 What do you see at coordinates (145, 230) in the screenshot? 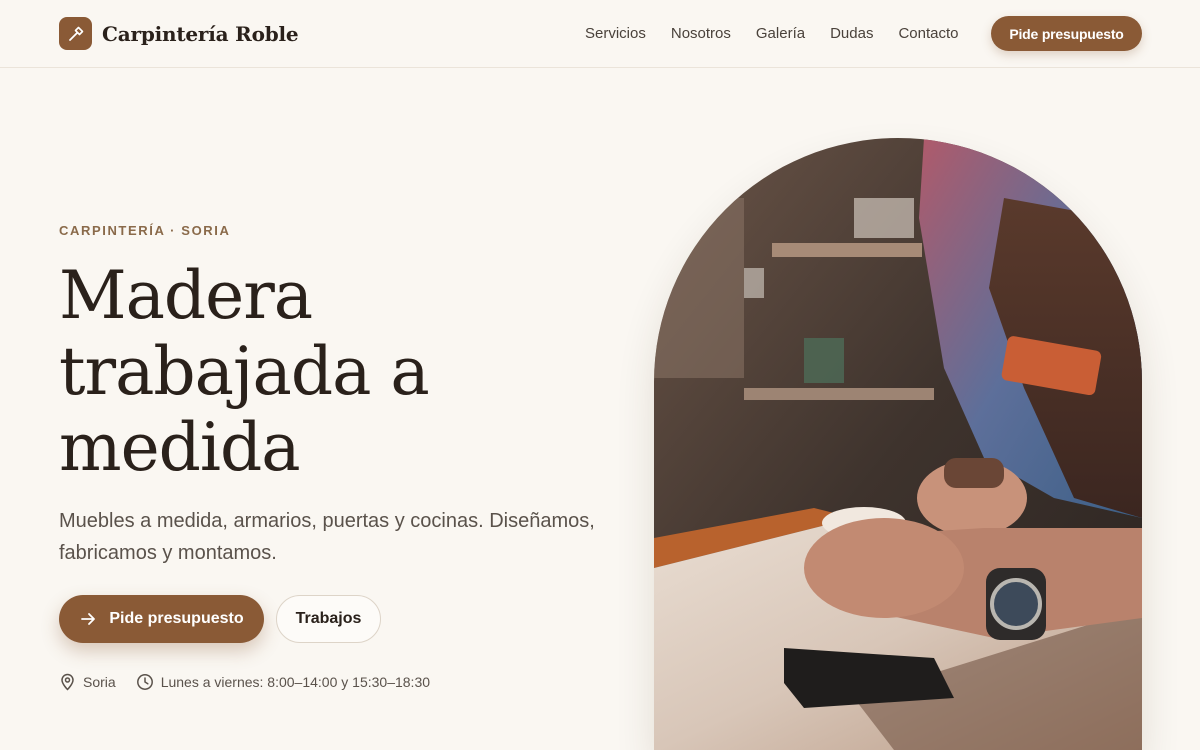
I see `hero-eyebrow: CARPINTERÍA · SORIA` at bounding box center [145, 230].